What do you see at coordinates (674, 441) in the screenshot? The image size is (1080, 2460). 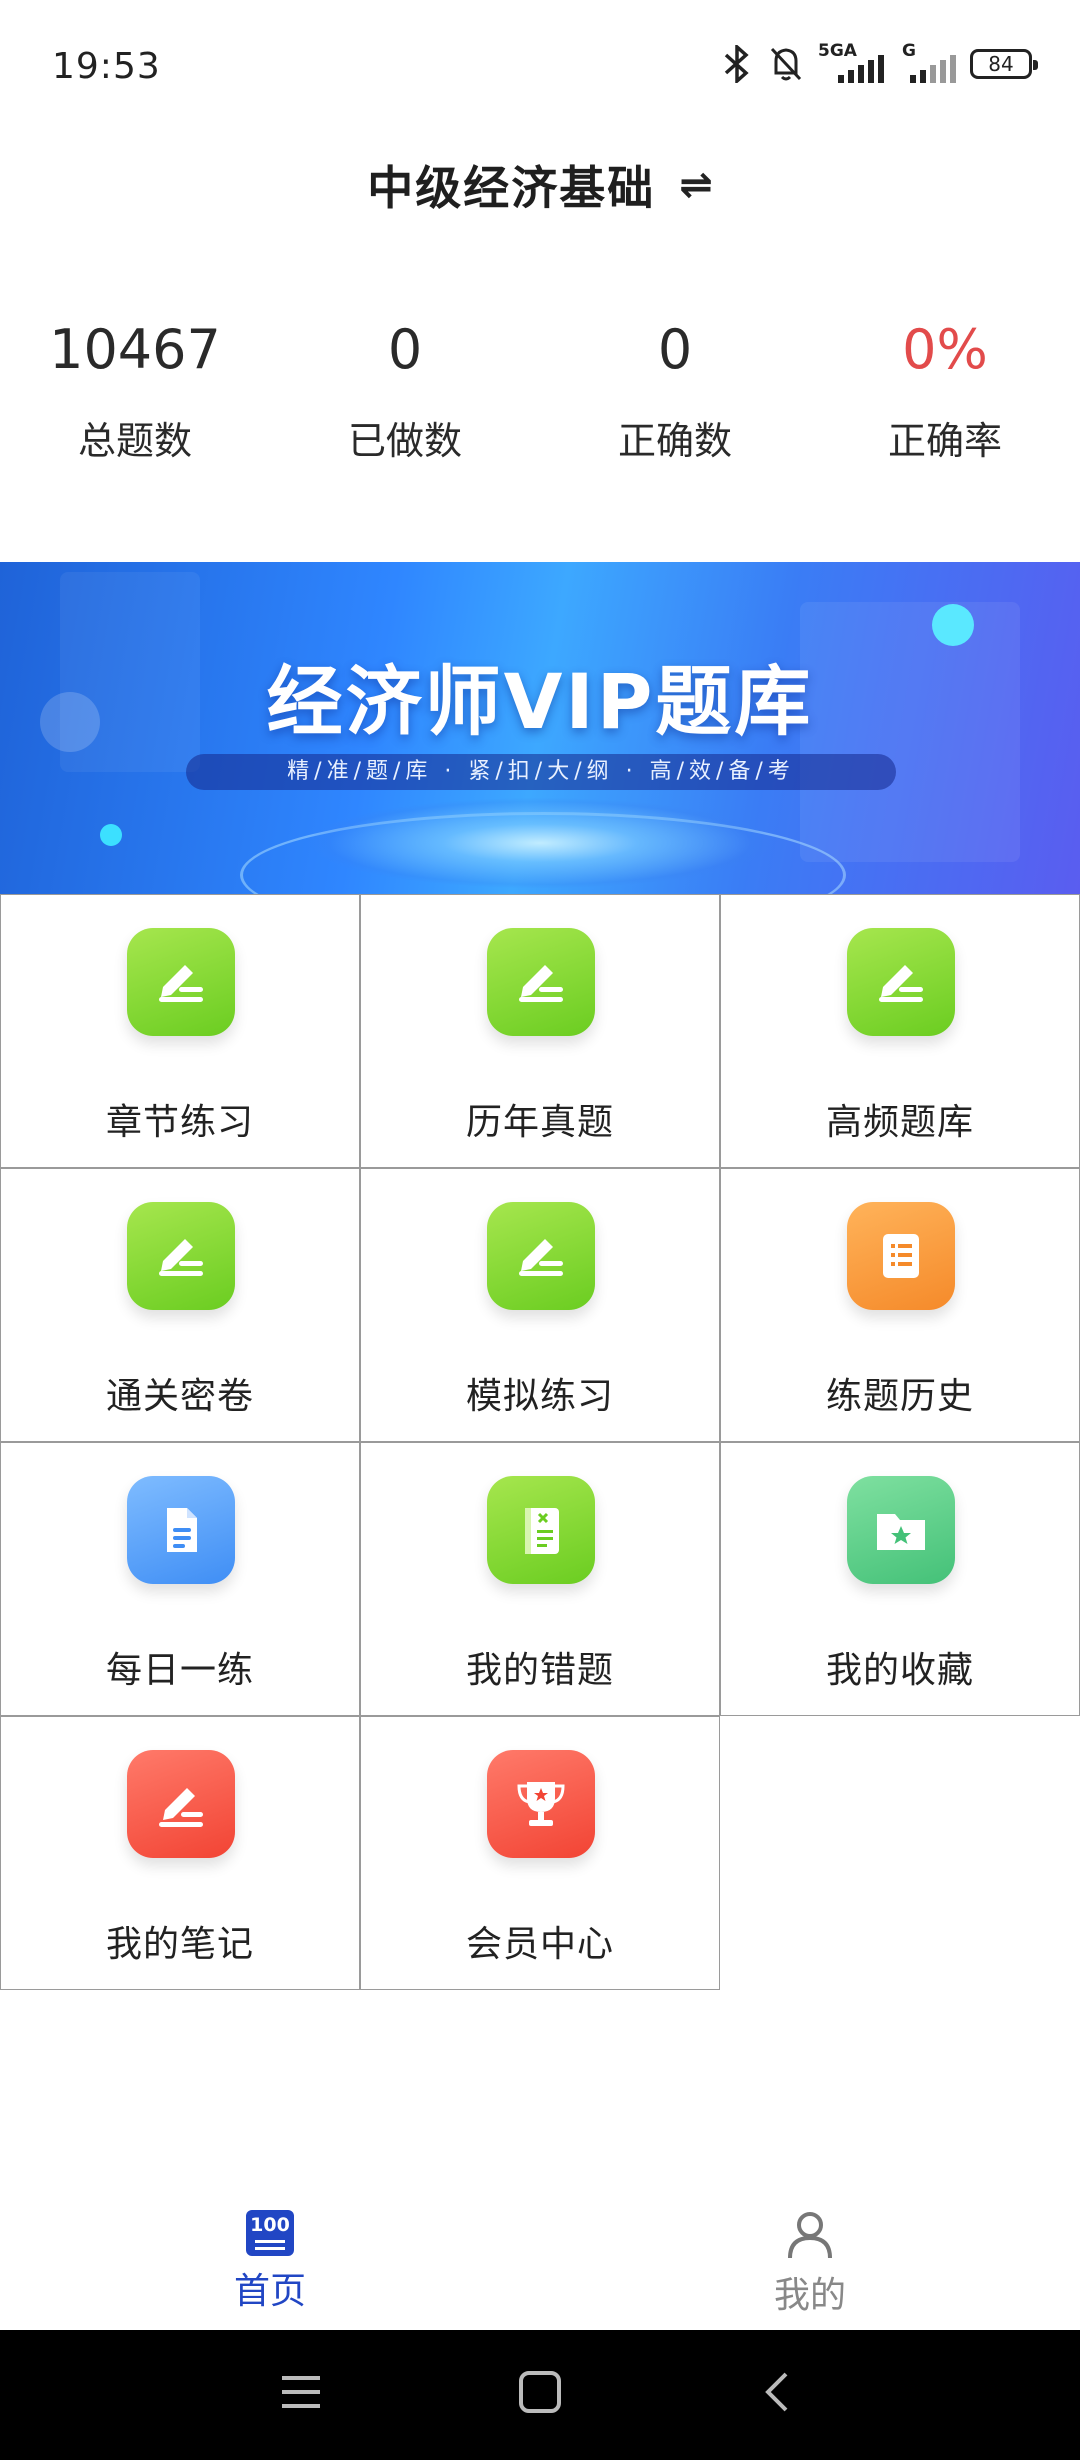 I see `stat-label: 正确数` at bounding box center [674, 441].